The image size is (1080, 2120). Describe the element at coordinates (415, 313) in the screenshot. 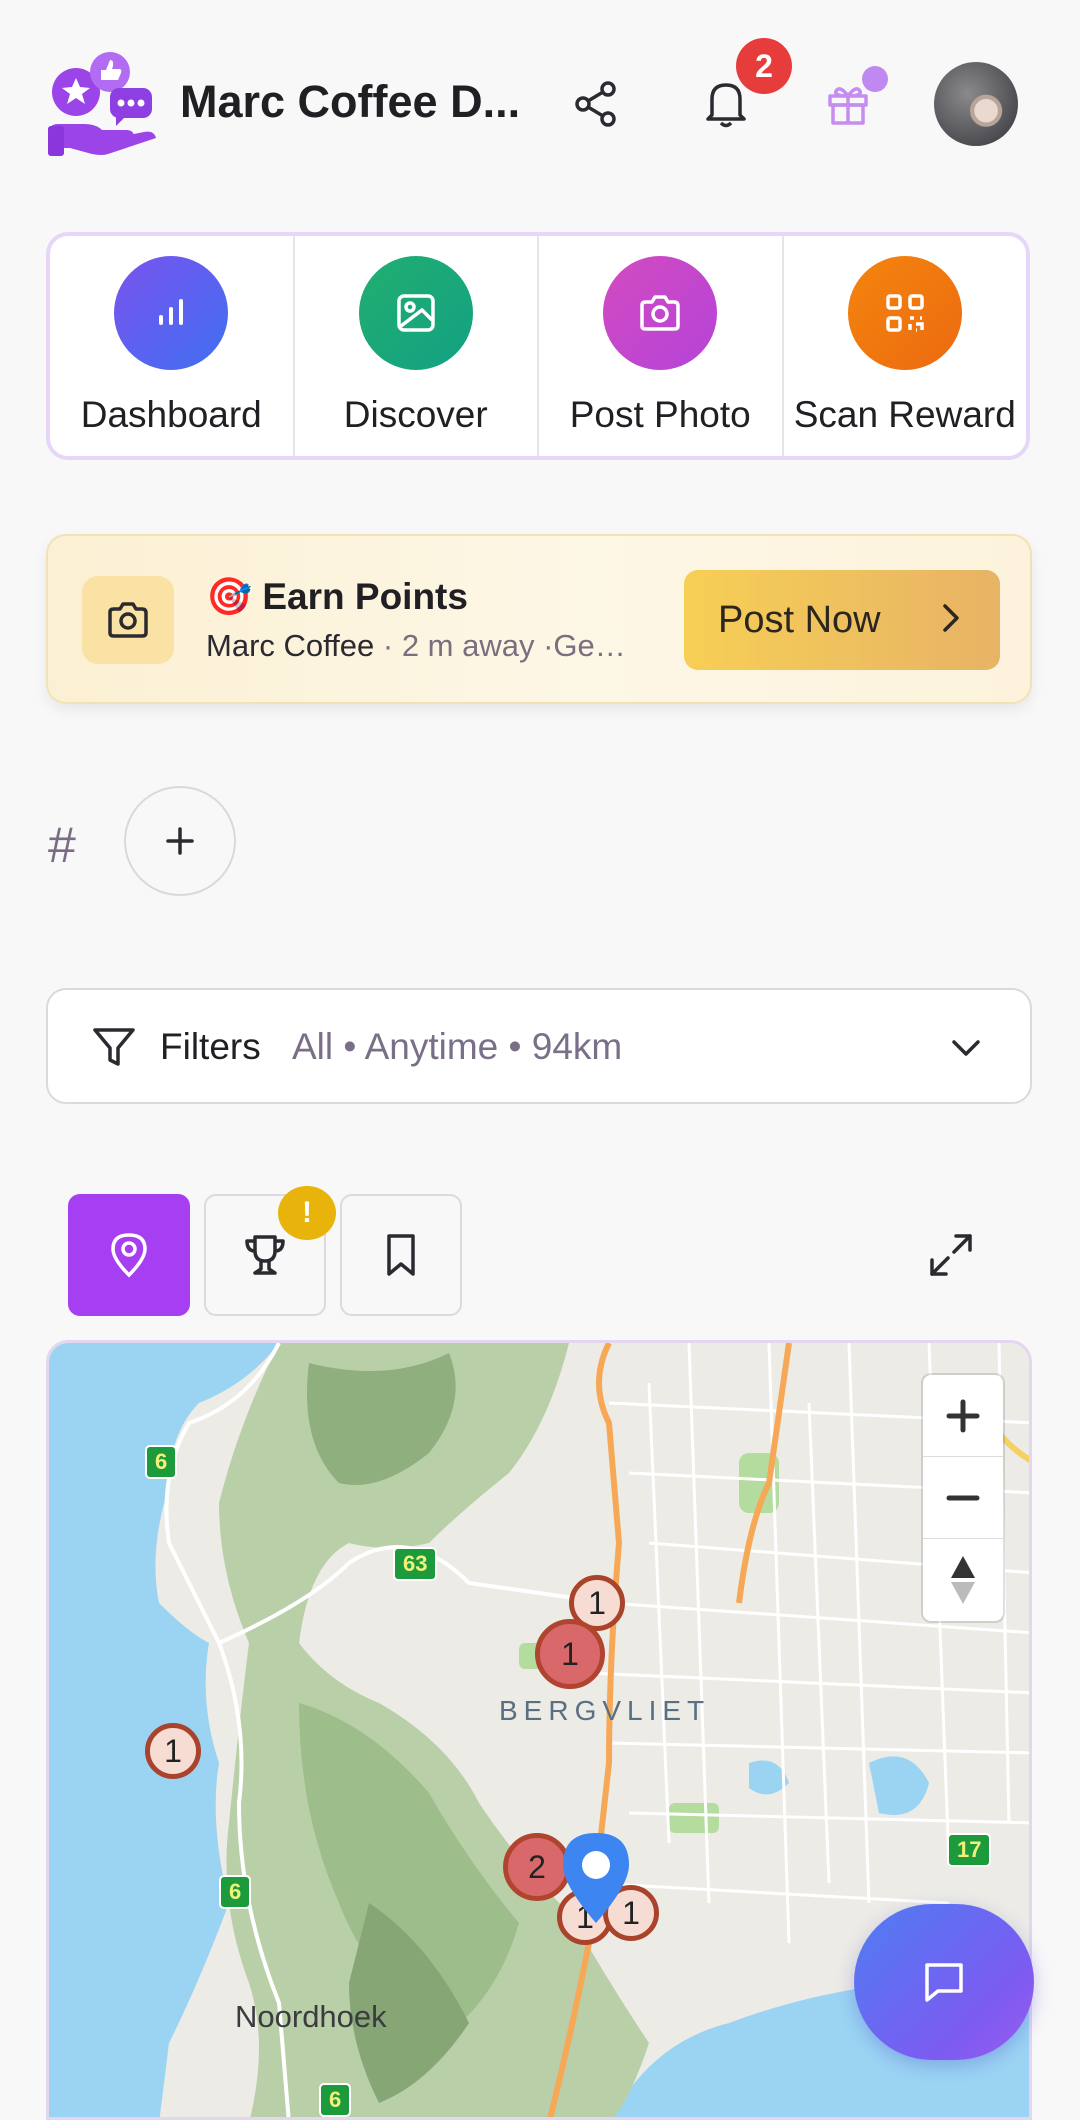

I see `image-icon` at that location.